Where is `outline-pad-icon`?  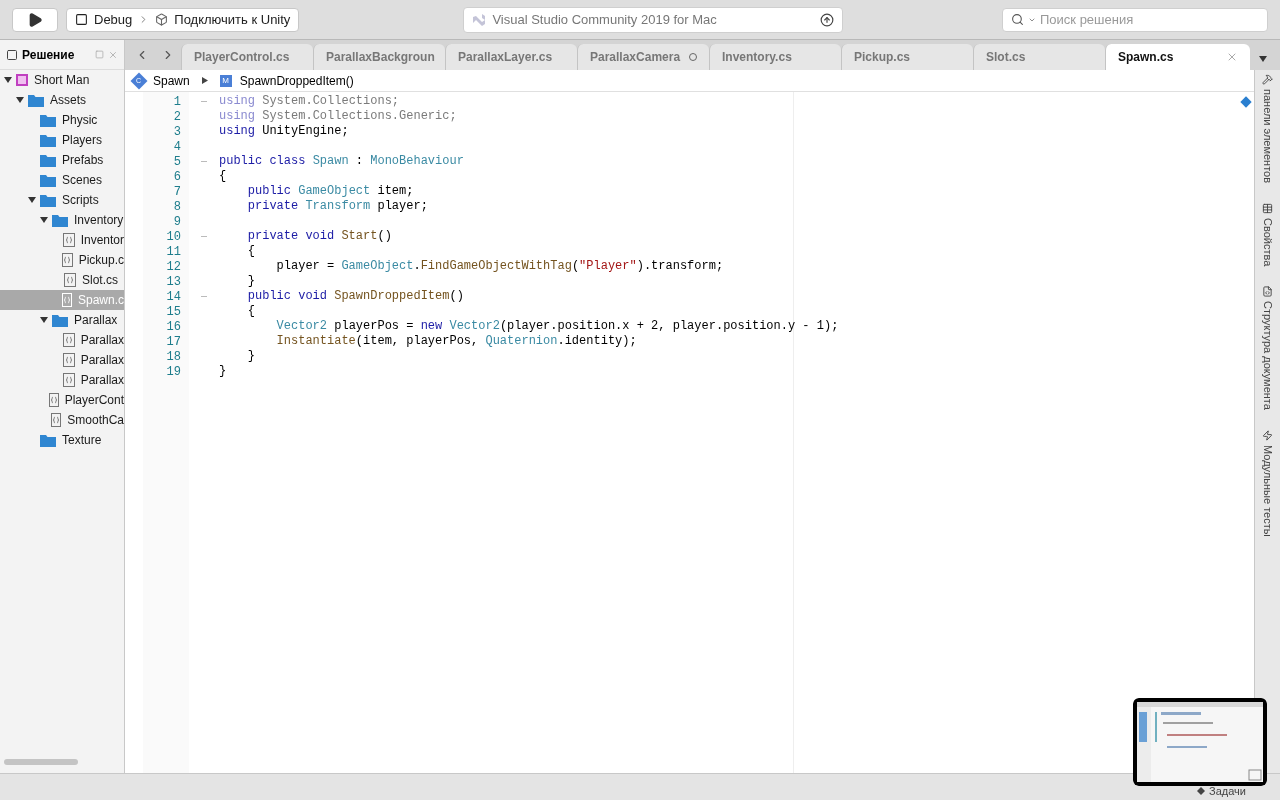
outline-pad-icon is located at coordinates (1267, 292).